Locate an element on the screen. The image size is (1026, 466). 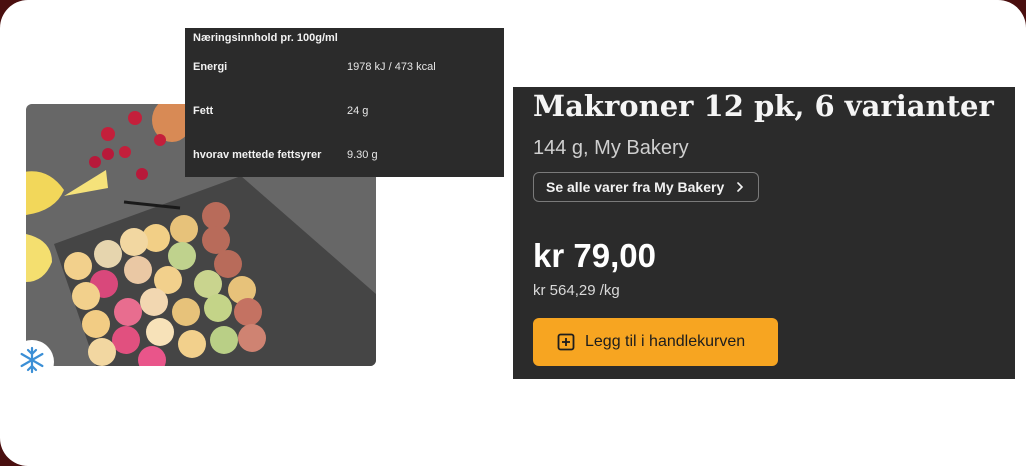
nutrition-title: Næringsinnhold pr. 100g/ml is located at coordinates (265, 38).